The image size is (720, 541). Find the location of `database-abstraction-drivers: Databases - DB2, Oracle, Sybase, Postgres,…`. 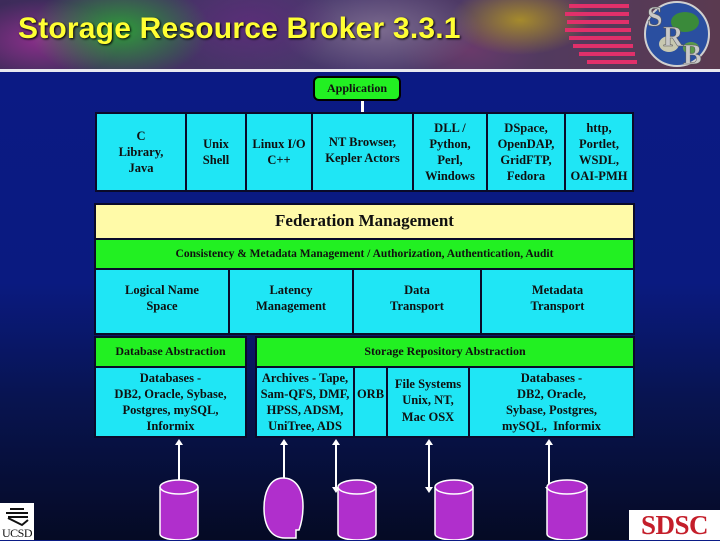

database-abstraction-drivers: Databases - DB2, Oracle, Sybase, Postgres,… is located at coordinates (170, 402).